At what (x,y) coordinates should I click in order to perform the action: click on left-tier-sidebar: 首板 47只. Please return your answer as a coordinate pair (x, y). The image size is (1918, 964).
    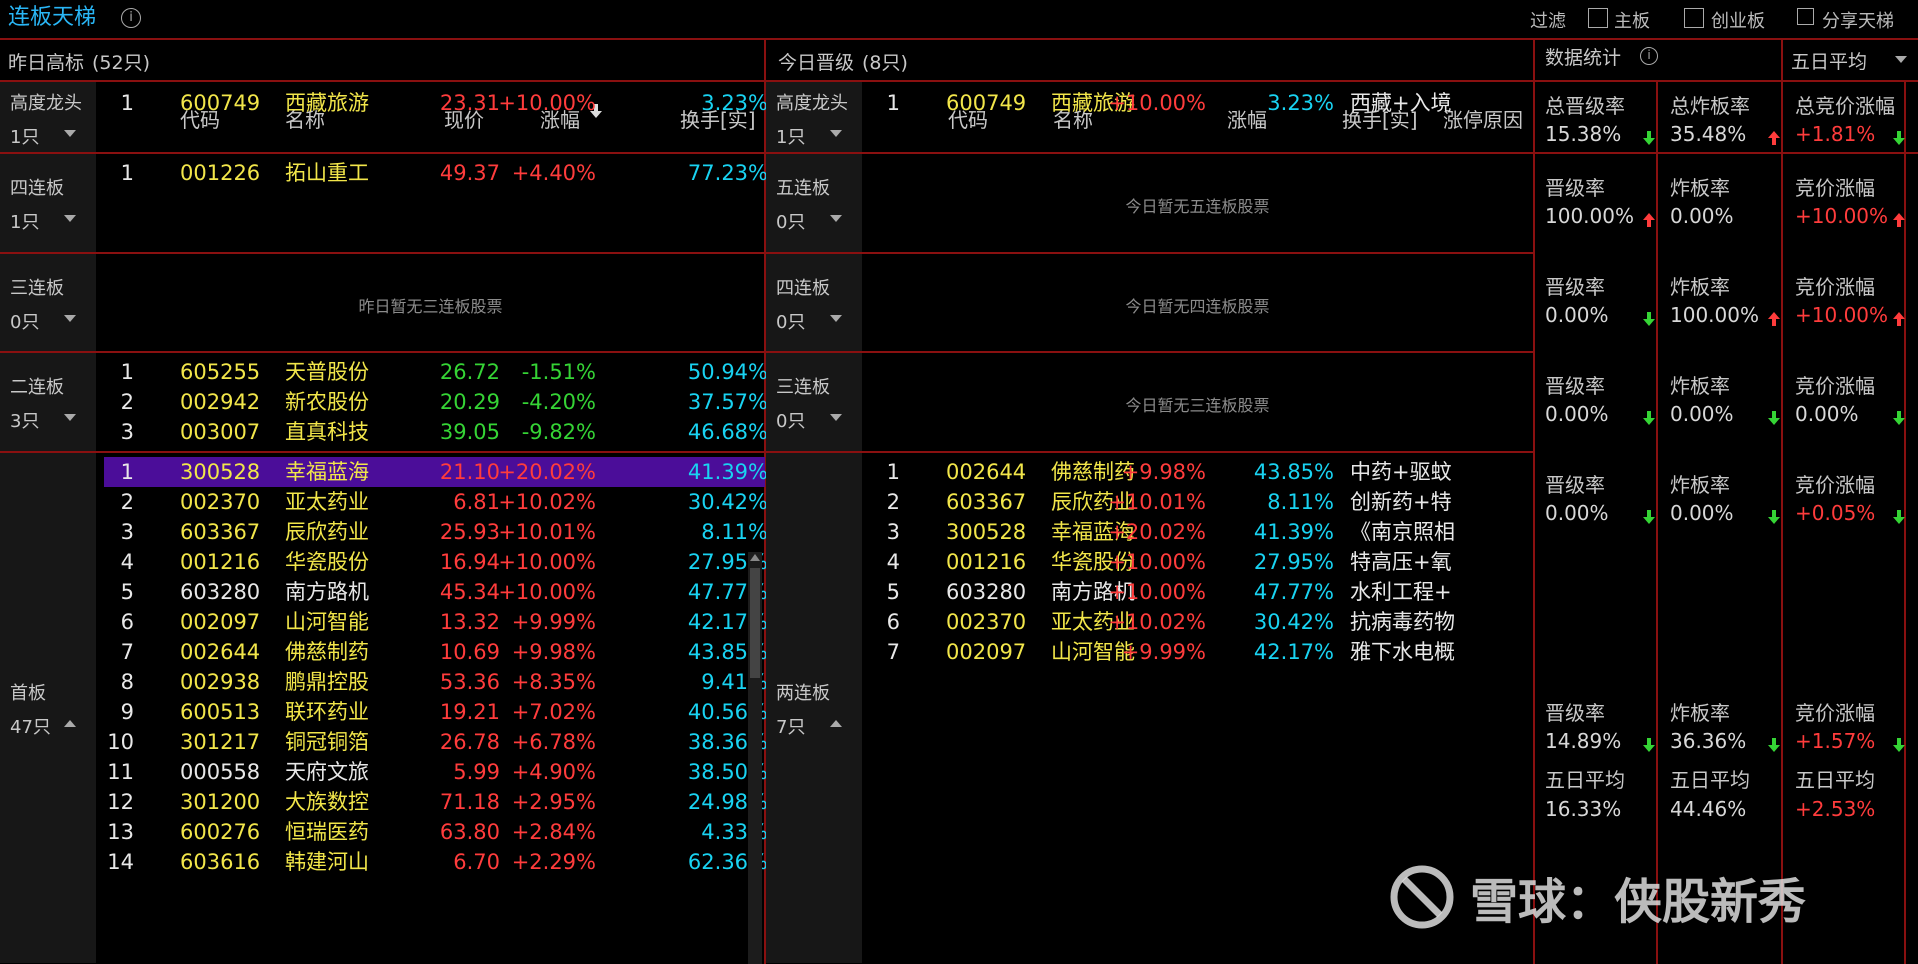
    Looking at the image, I should click on (48, 708).